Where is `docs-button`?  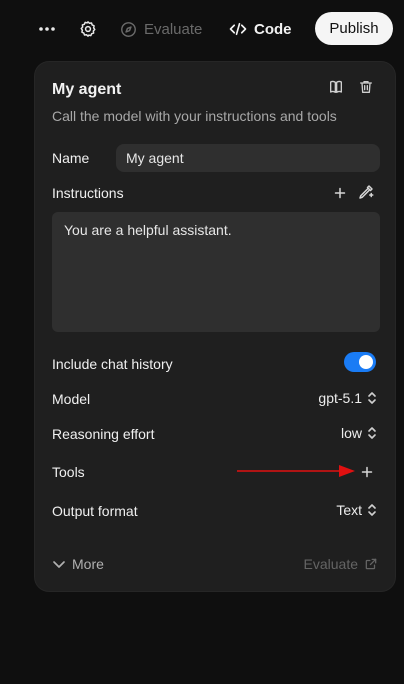 docs-button is located at coordinates (336, 87).